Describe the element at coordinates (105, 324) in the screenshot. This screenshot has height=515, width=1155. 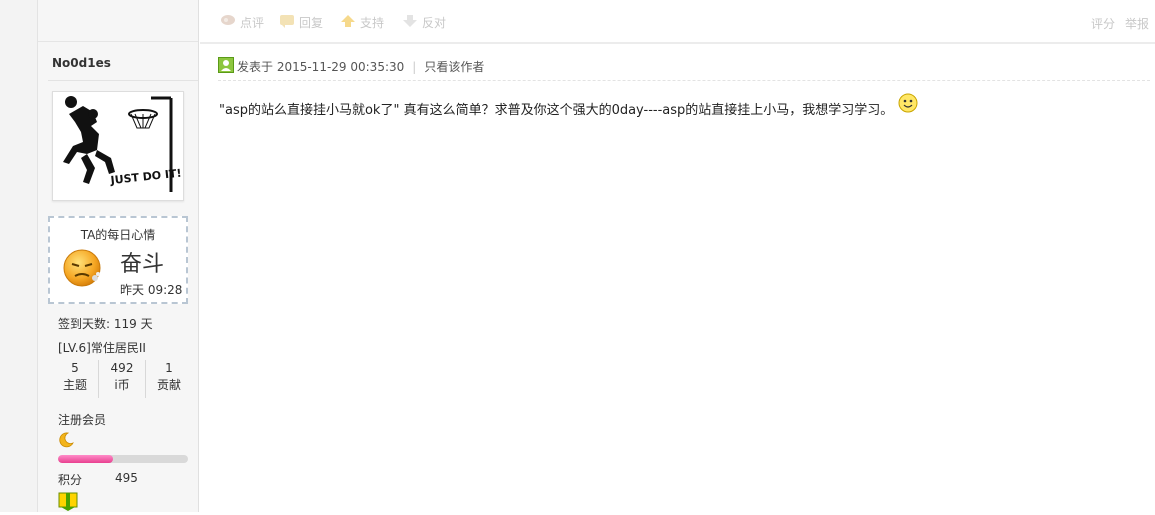
I see `signin-days: 签到天数: 119 天` at that location.